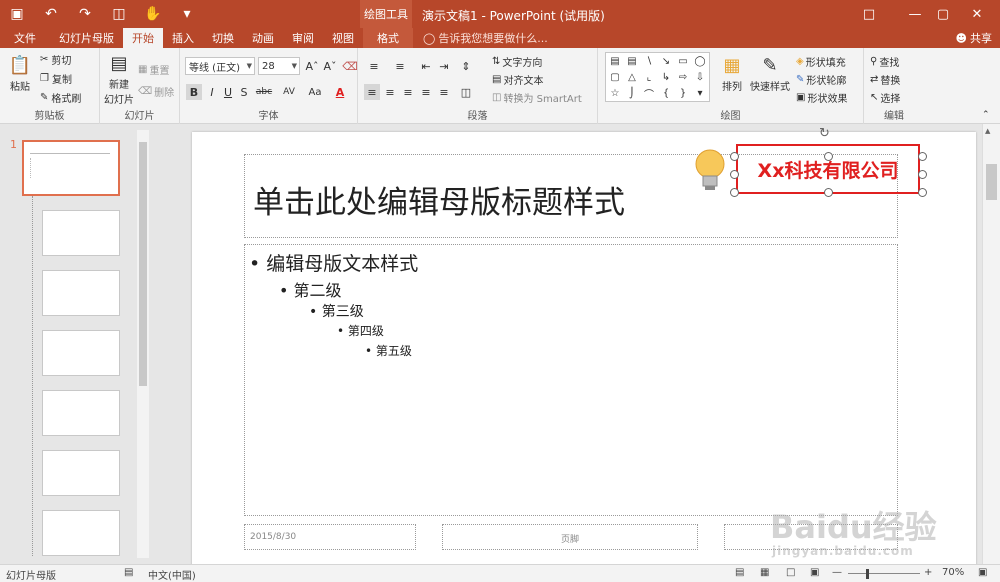 This screenshot has width=1000, height=582. What do you see at coordinates (770, 73) in the screenshot?
I see `quick-styles-button: ✎ 快速样式` at bounding box center [770, 73].